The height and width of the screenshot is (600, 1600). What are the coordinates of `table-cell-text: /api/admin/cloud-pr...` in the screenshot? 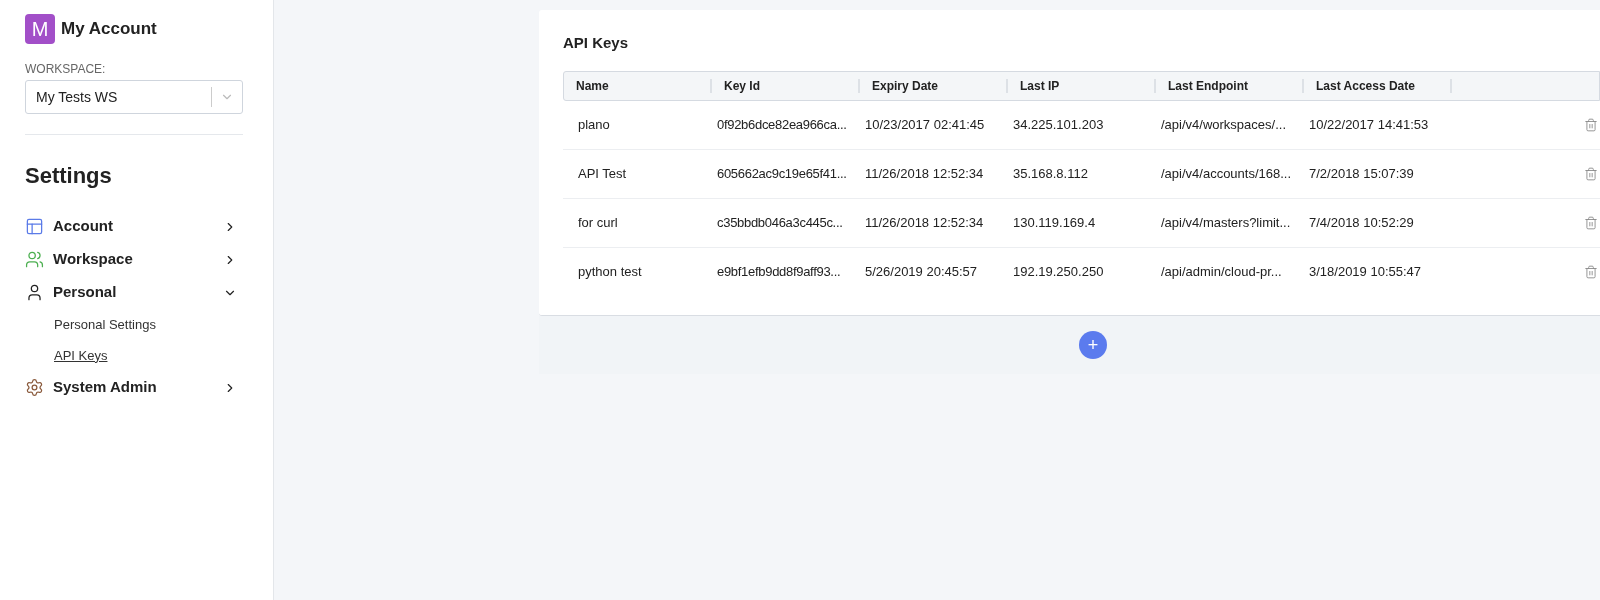 It's located at (1221, 272).